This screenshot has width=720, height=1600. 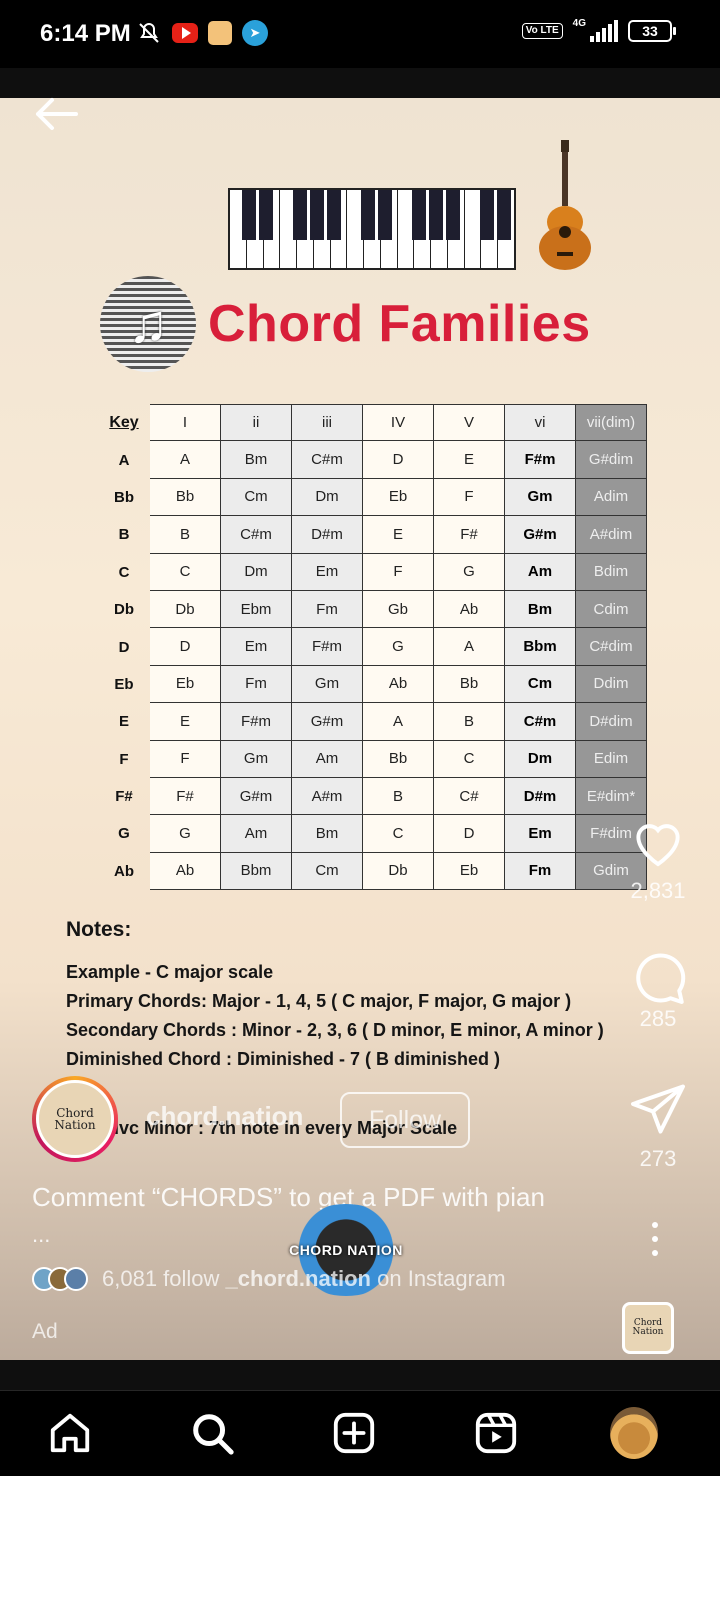 I want to click on system-nav-area, so click(x=360, y=1538).